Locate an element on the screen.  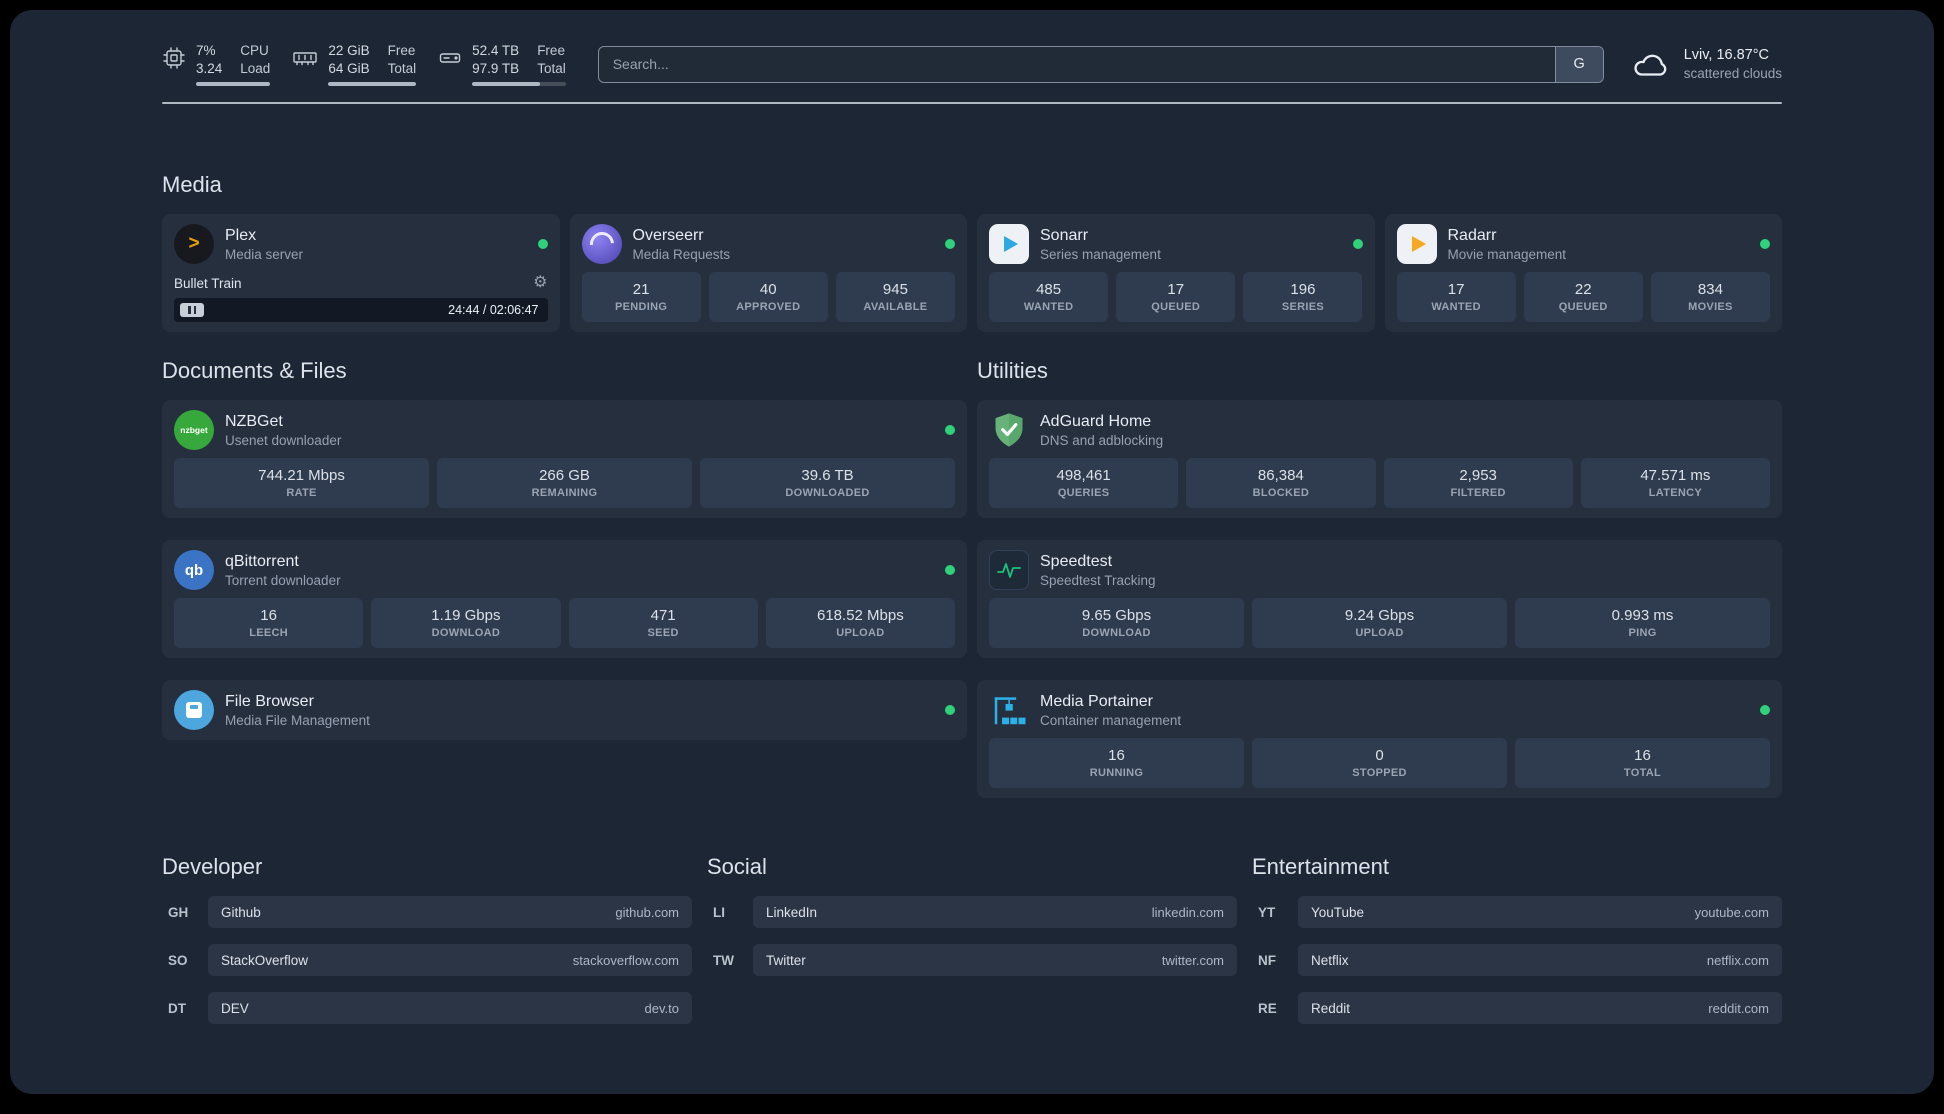
weather-location: Lviv, 16.87°C is located at coordinates (1726, 55).